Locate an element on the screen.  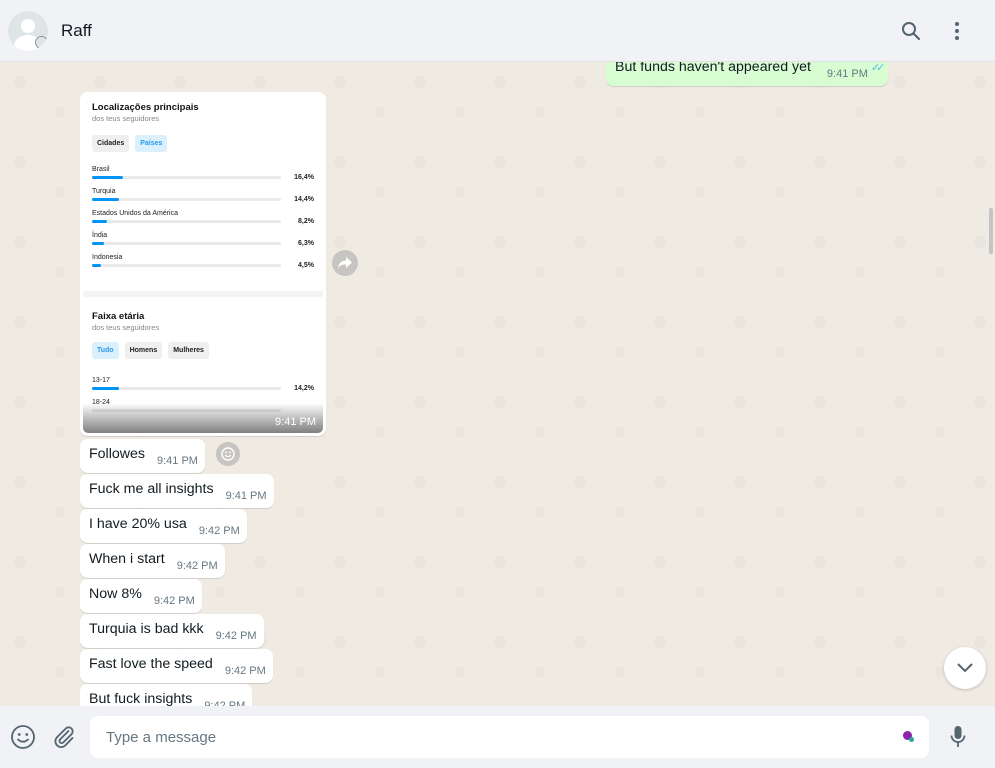
message-text: I have 20% usa is located at coordinates (138, 524).